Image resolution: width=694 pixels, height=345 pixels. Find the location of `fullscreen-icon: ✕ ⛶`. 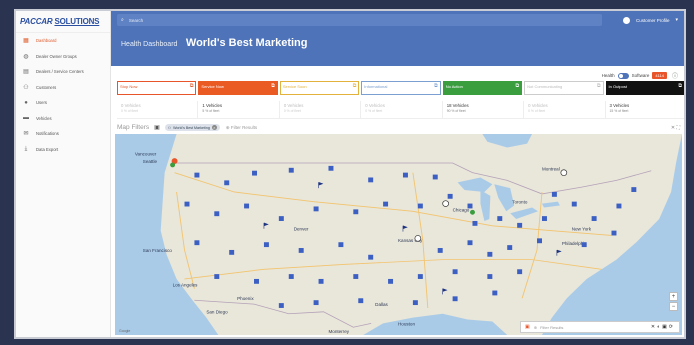

fullscreen-icon: ✕ ⛶ is located at coordinates (675, 128).